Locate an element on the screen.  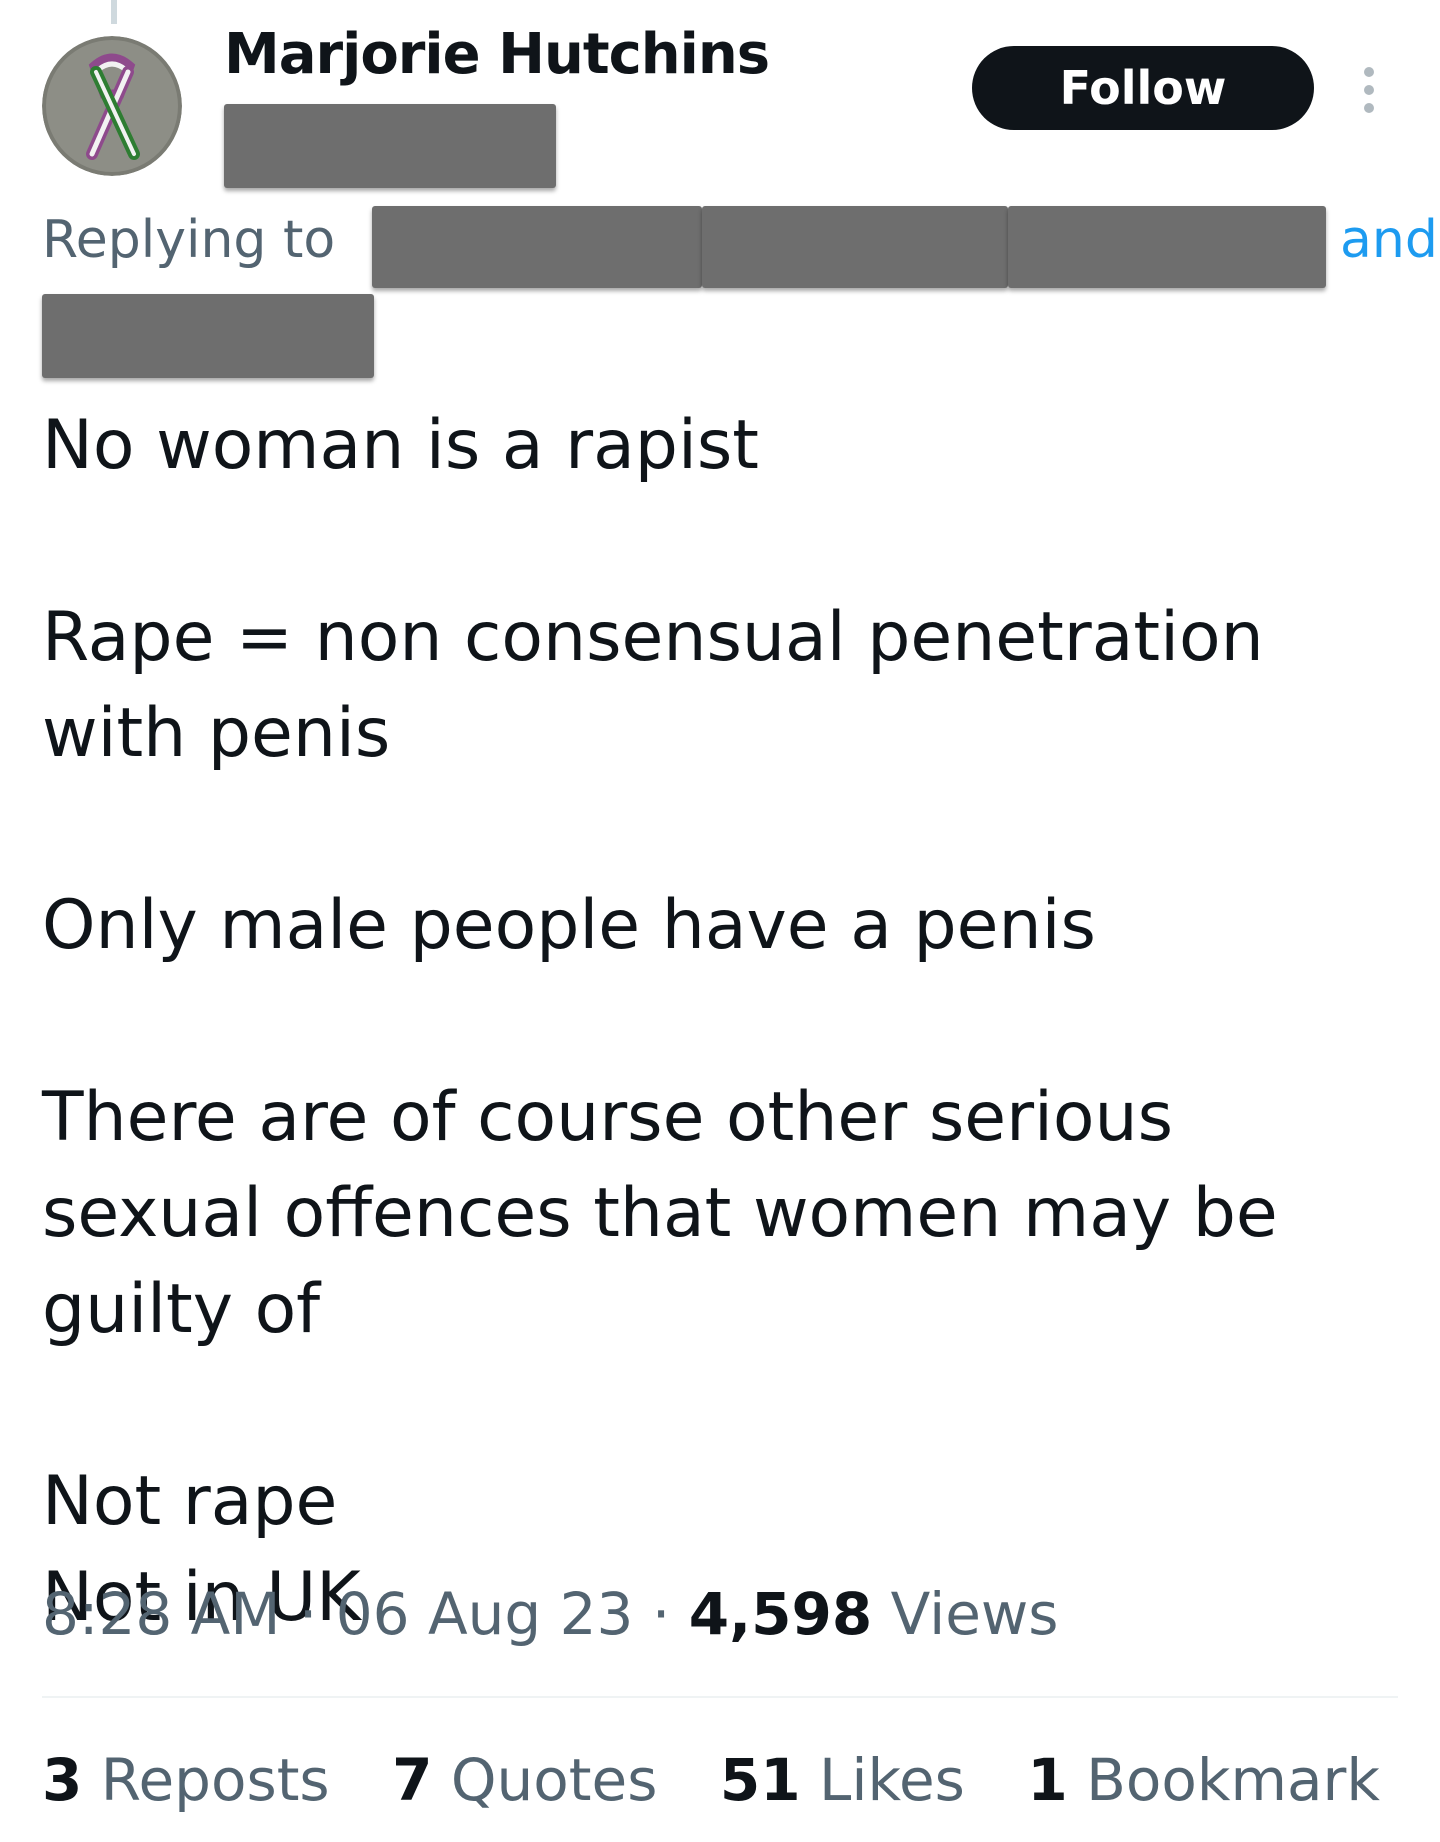
and-others-link: and is located at coordinates (1389, 240).